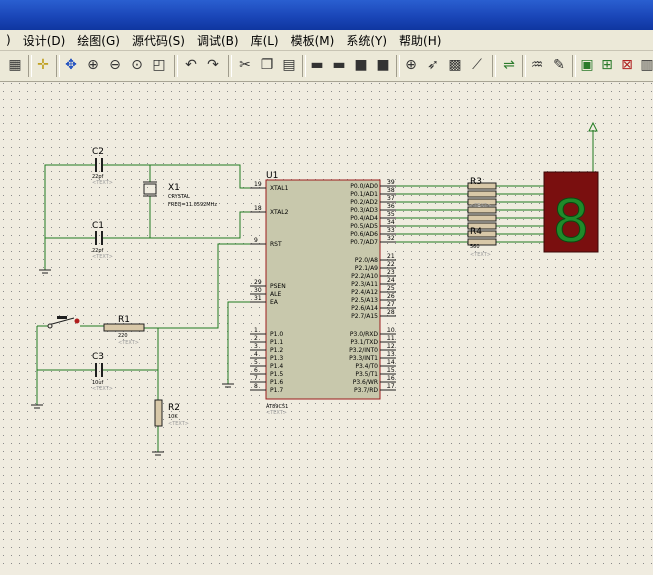 The height and width of the screenshot is (575, 653). I want to click on pin-number: 36, so click(391, 206).